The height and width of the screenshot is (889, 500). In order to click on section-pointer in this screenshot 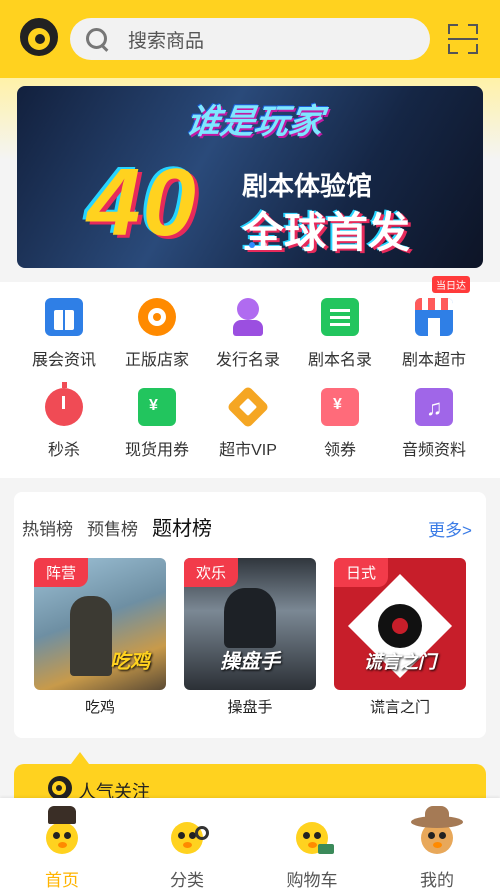, I will do `click(80, 758)`.